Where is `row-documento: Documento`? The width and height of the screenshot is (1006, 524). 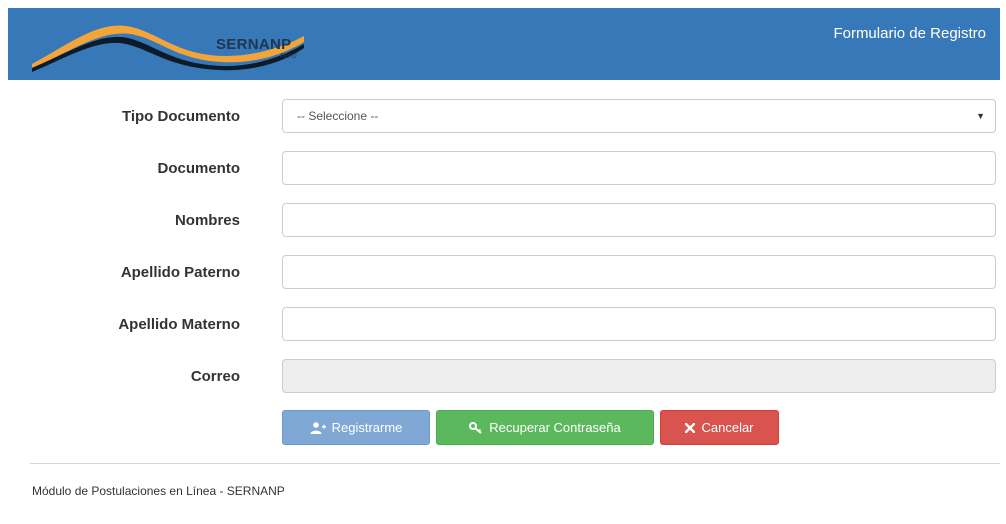 row-documento: Documento is located at coordinates (504, 169).